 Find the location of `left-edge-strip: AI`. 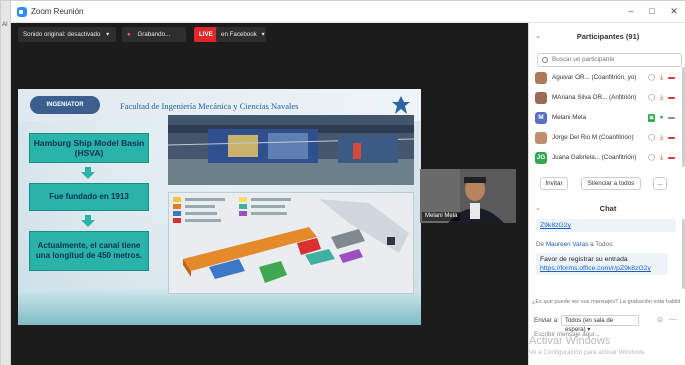

left-edge-strip: AI is located at coordinates (6, 183).